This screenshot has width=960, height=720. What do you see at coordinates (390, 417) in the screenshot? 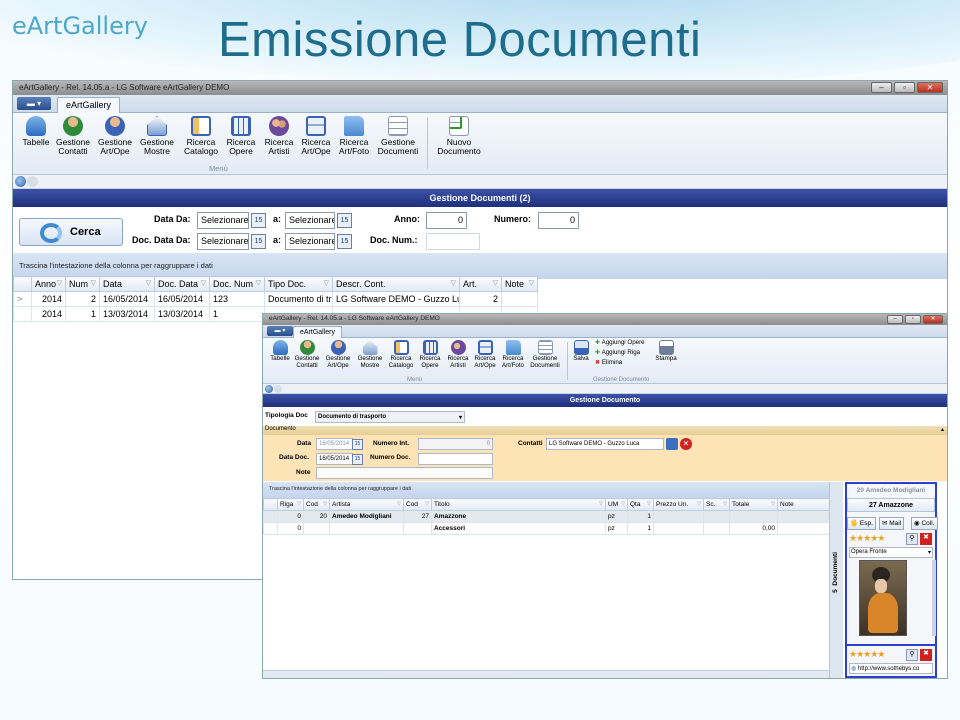
I see `tipologia-select: Documento di trasporto ▾` at bounding box center [390, 417].